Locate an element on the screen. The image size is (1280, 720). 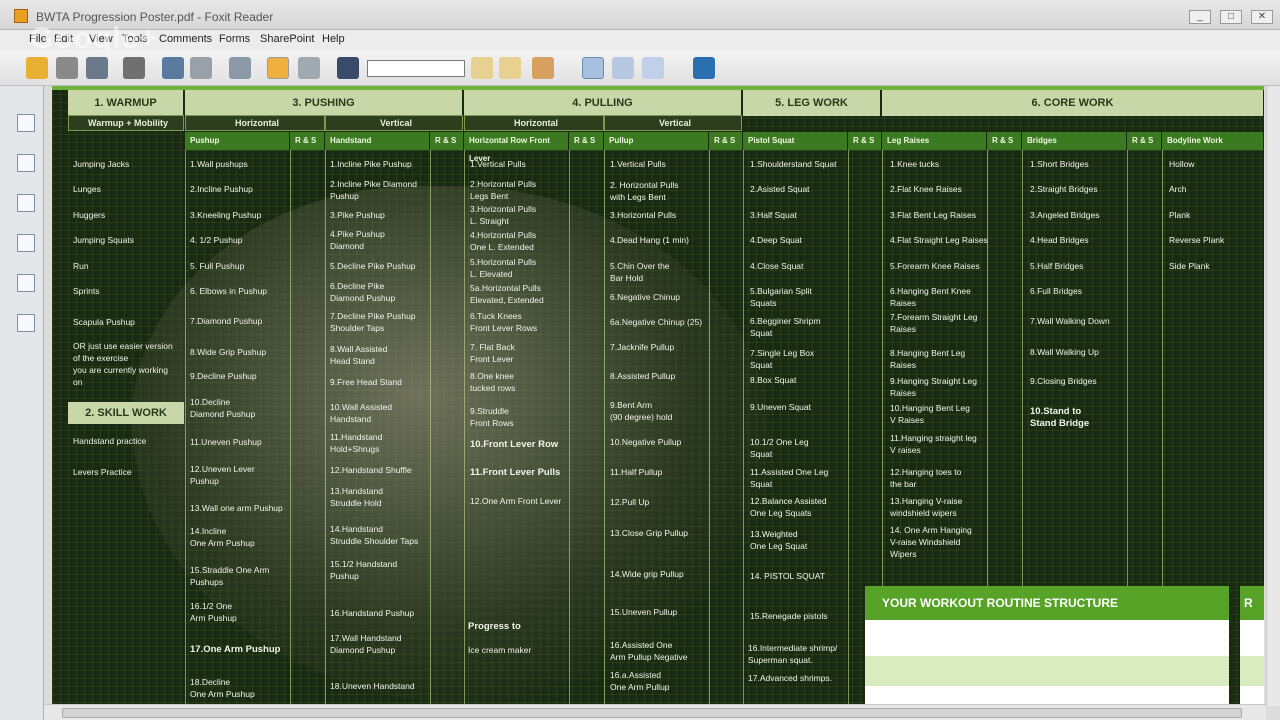
binoculars-icon is located at coordinates (348, 68).